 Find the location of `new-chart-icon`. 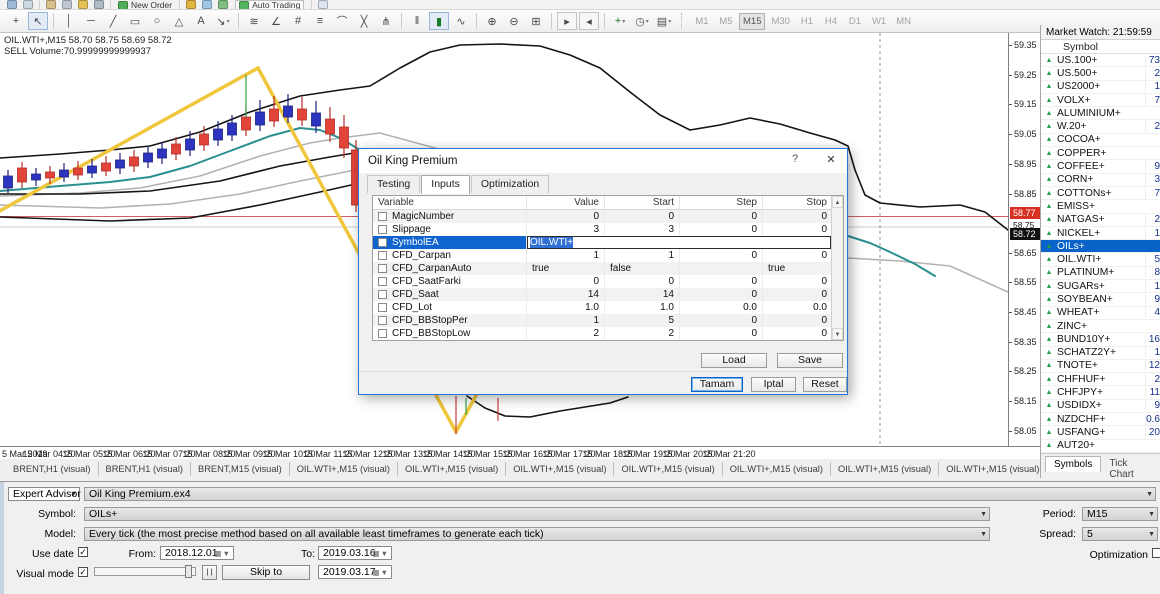

new-chart-icon is located at coordinates (12, 4).